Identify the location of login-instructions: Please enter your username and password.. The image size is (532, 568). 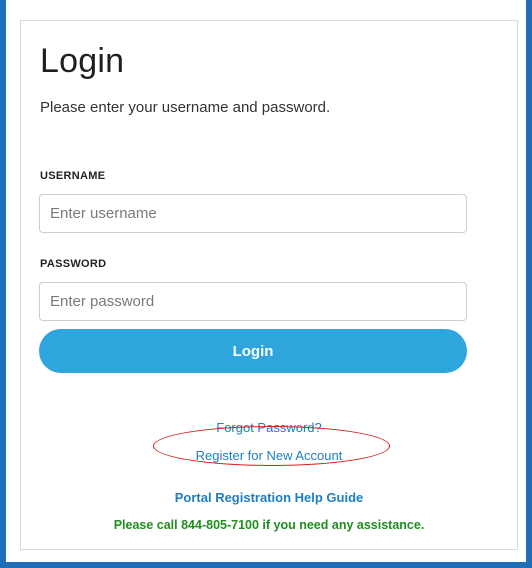
(185, 107).